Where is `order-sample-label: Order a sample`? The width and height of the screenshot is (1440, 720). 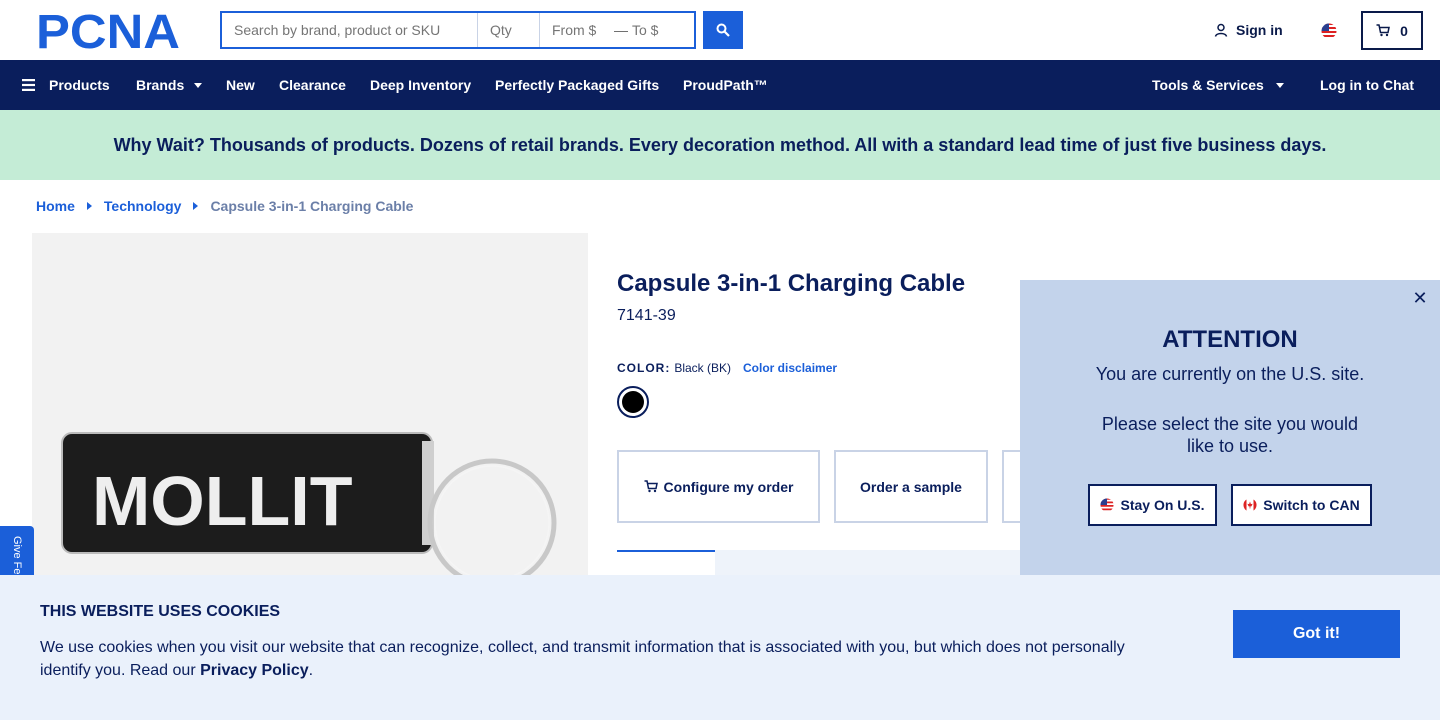
order-sample-label: Order a sample is located at coordinates (911, 486).